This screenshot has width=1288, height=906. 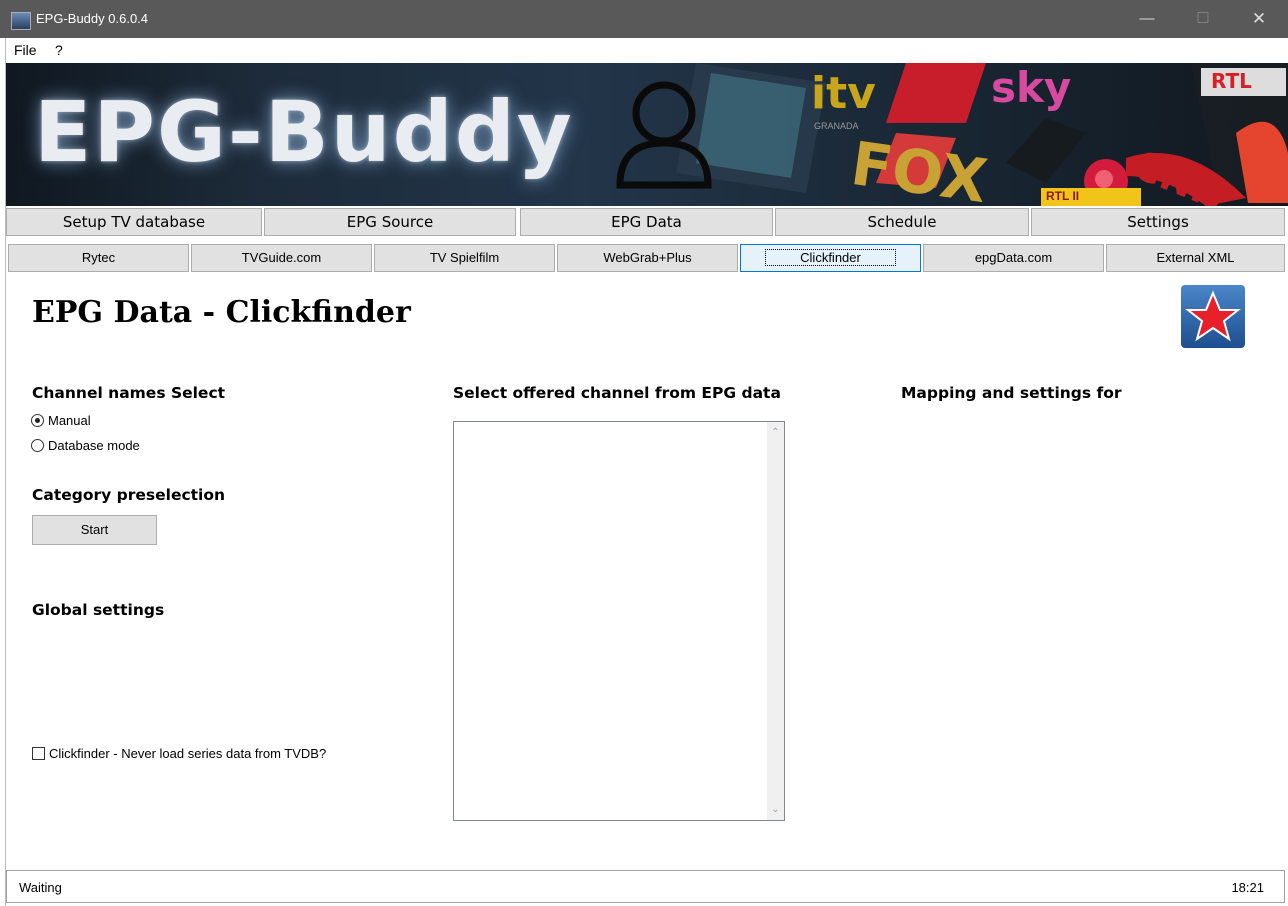 What do you see at coordinates (1063, 196) in the screenshot?
I see `logo-rtl2: RTL II` at bounding box center [1063, 196].